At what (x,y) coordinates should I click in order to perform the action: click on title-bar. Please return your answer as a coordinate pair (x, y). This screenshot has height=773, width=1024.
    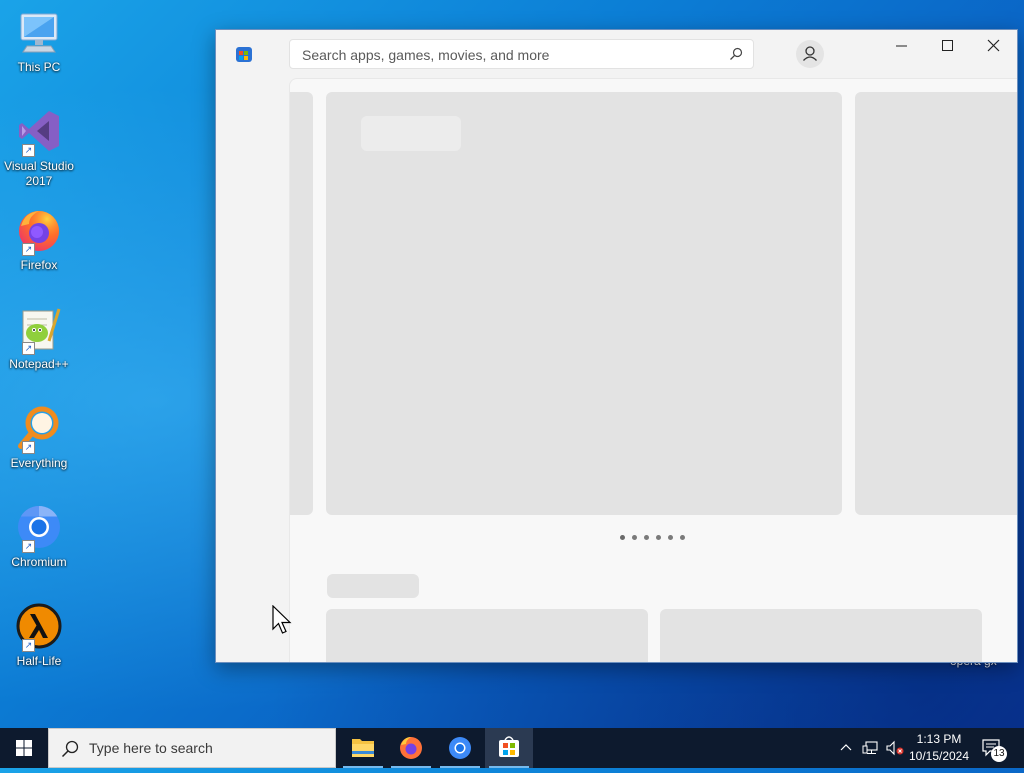
    Looking at the image, I should click on (616, 54).